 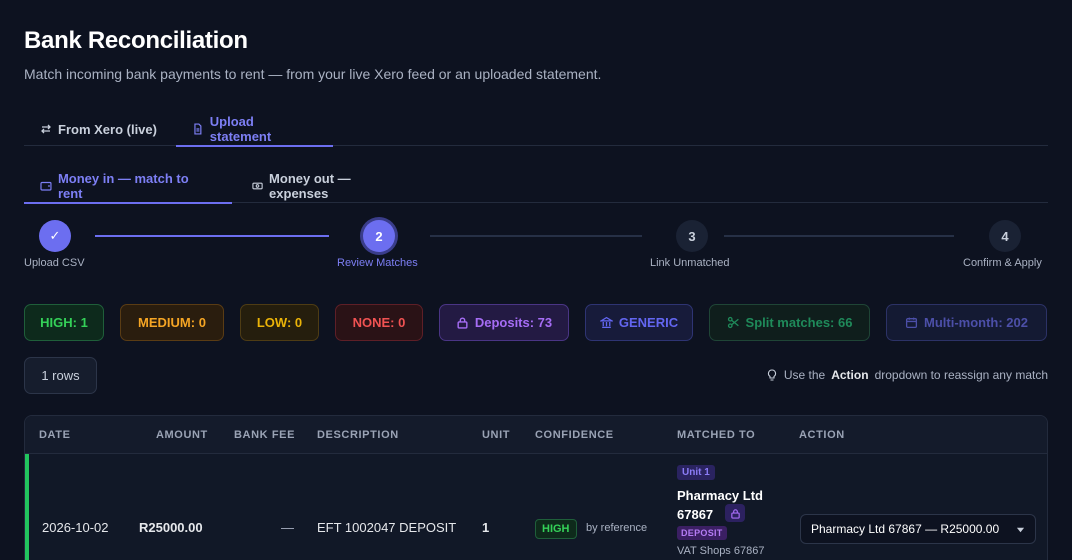 I want to click on cell-bank-fee: —, so click(x=287, y=527).